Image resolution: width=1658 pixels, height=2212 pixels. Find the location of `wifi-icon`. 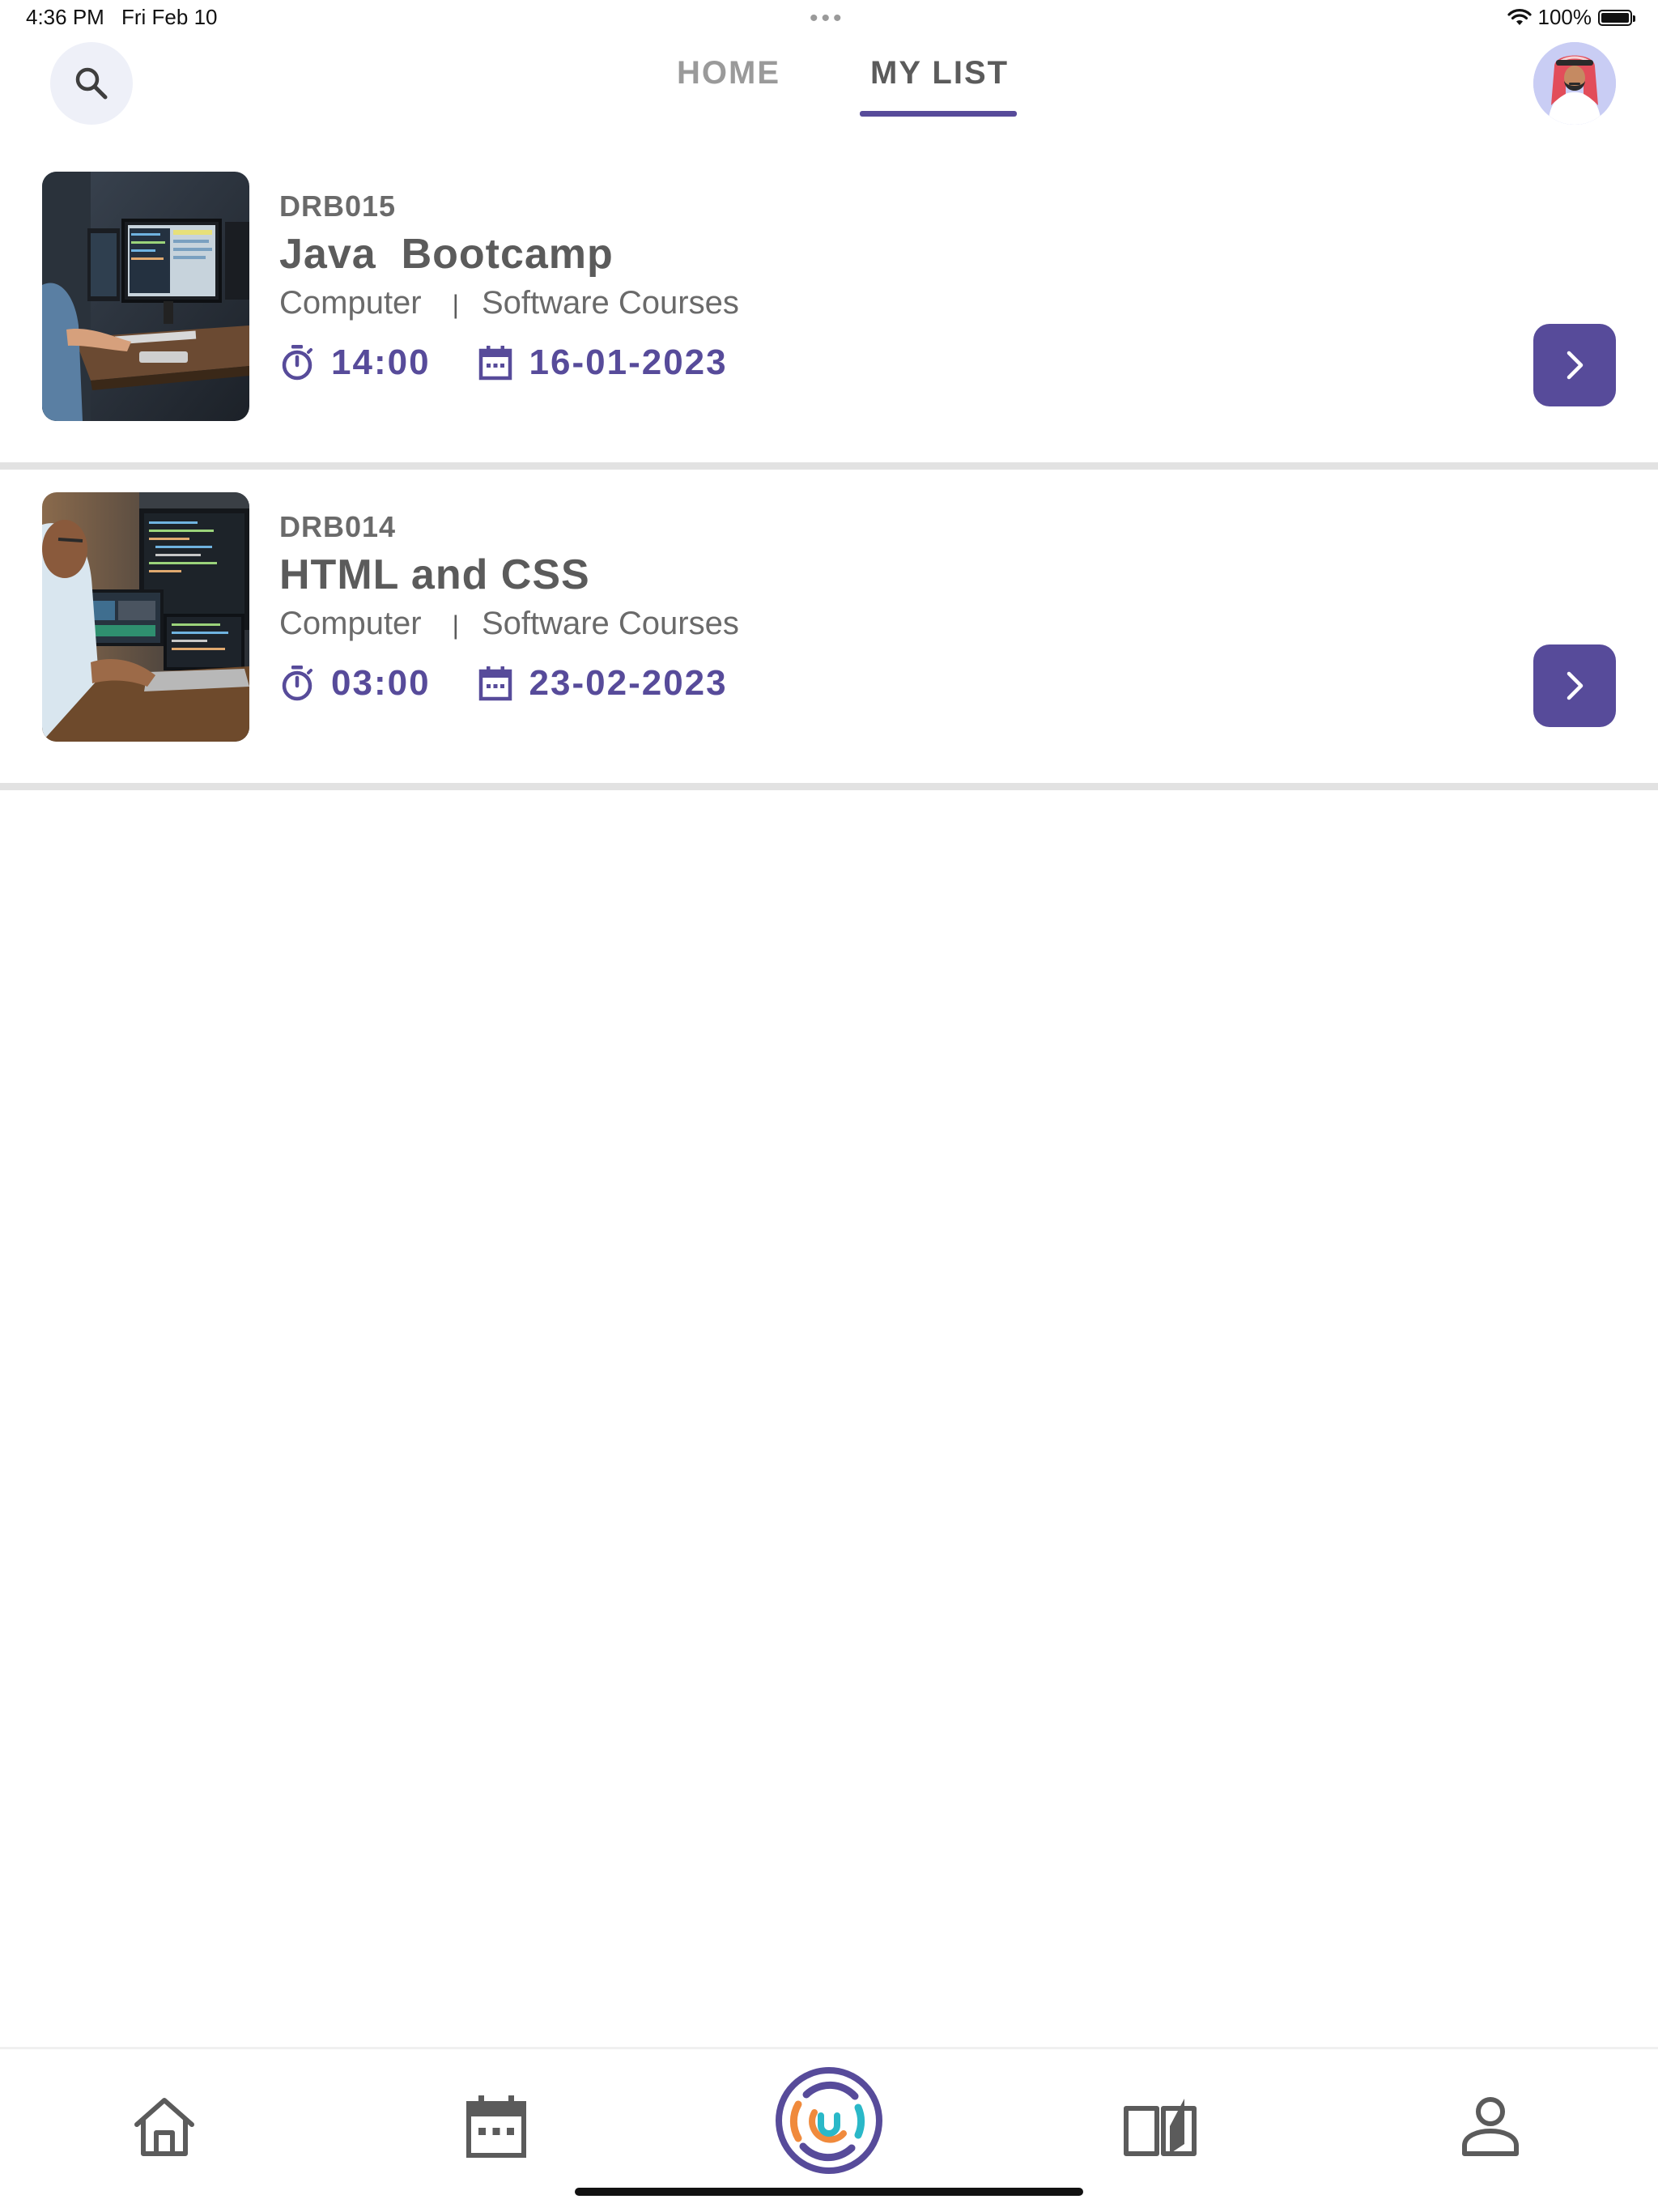

wifi-icon is located at coordinates (1519, 16).